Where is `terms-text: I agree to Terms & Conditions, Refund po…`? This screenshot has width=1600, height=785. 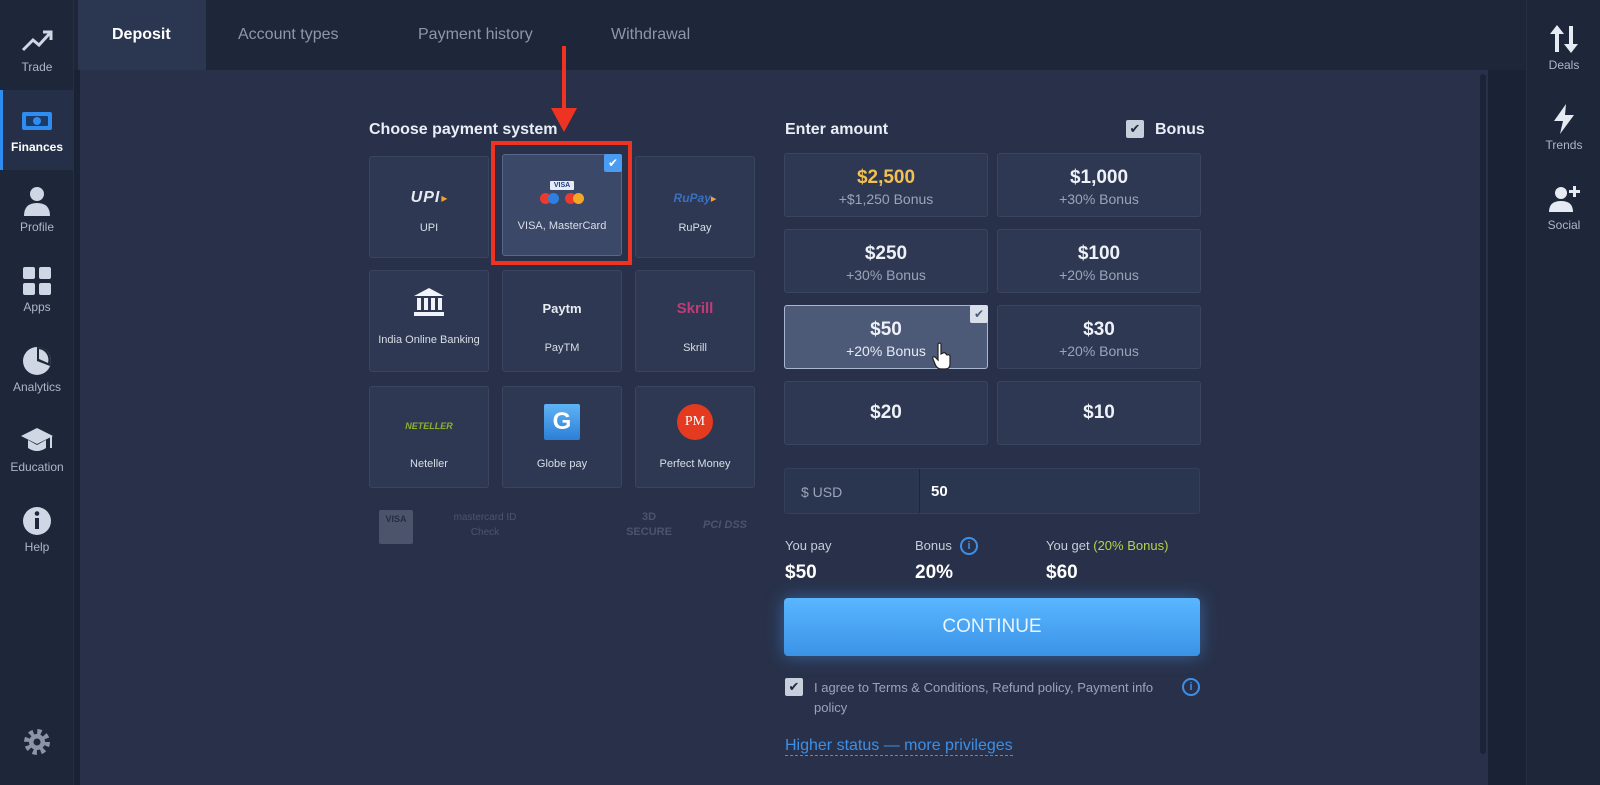 terms-text: I agree to Terms & Conditions, Refund po… is located at coordinates (996, 698).